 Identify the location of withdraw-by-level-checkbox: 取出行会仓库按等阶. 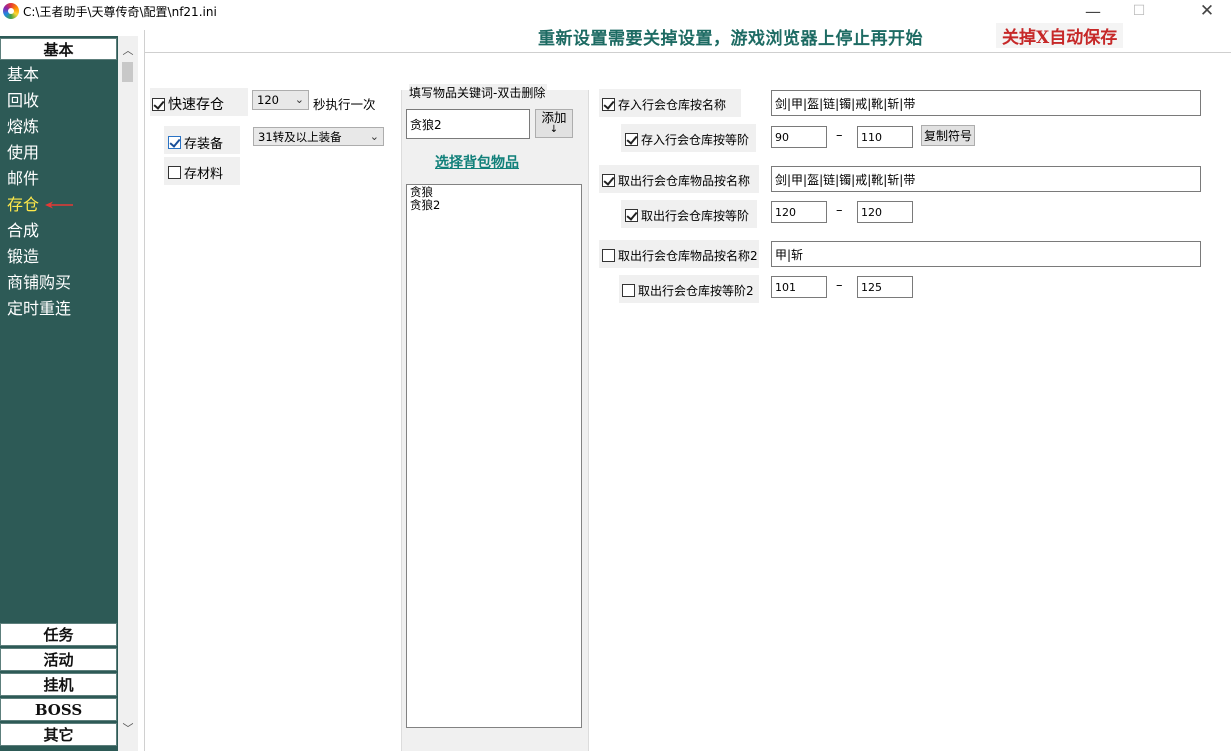
(687, 215).